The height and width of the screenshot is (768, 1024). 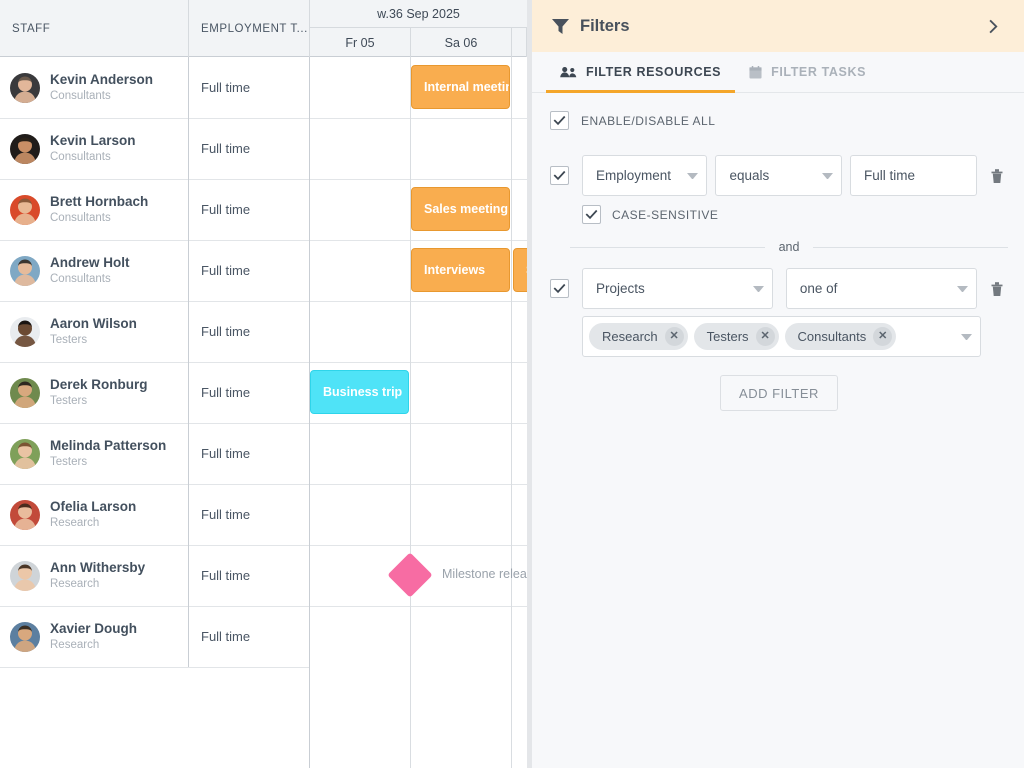 What do you see at coordinates (638, 336) in the screenshot?
I see `filter-chip: Research ✕` at bounding box center [638, 336].